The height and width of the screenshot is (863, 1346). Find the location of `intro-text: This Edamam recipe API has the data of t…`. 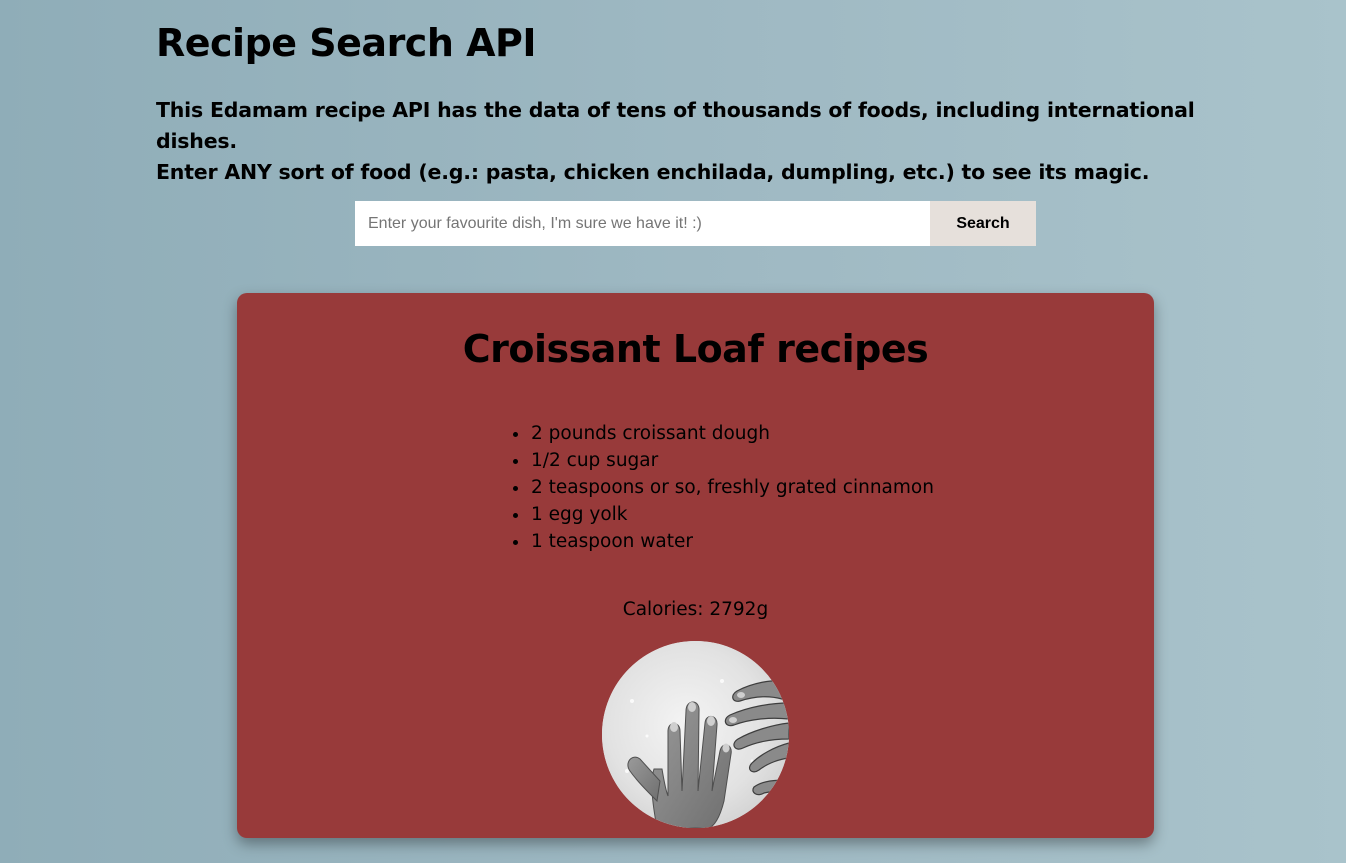

intro-text: This Edamam recipe API has the data of t… is located at coordinates (716, 141).